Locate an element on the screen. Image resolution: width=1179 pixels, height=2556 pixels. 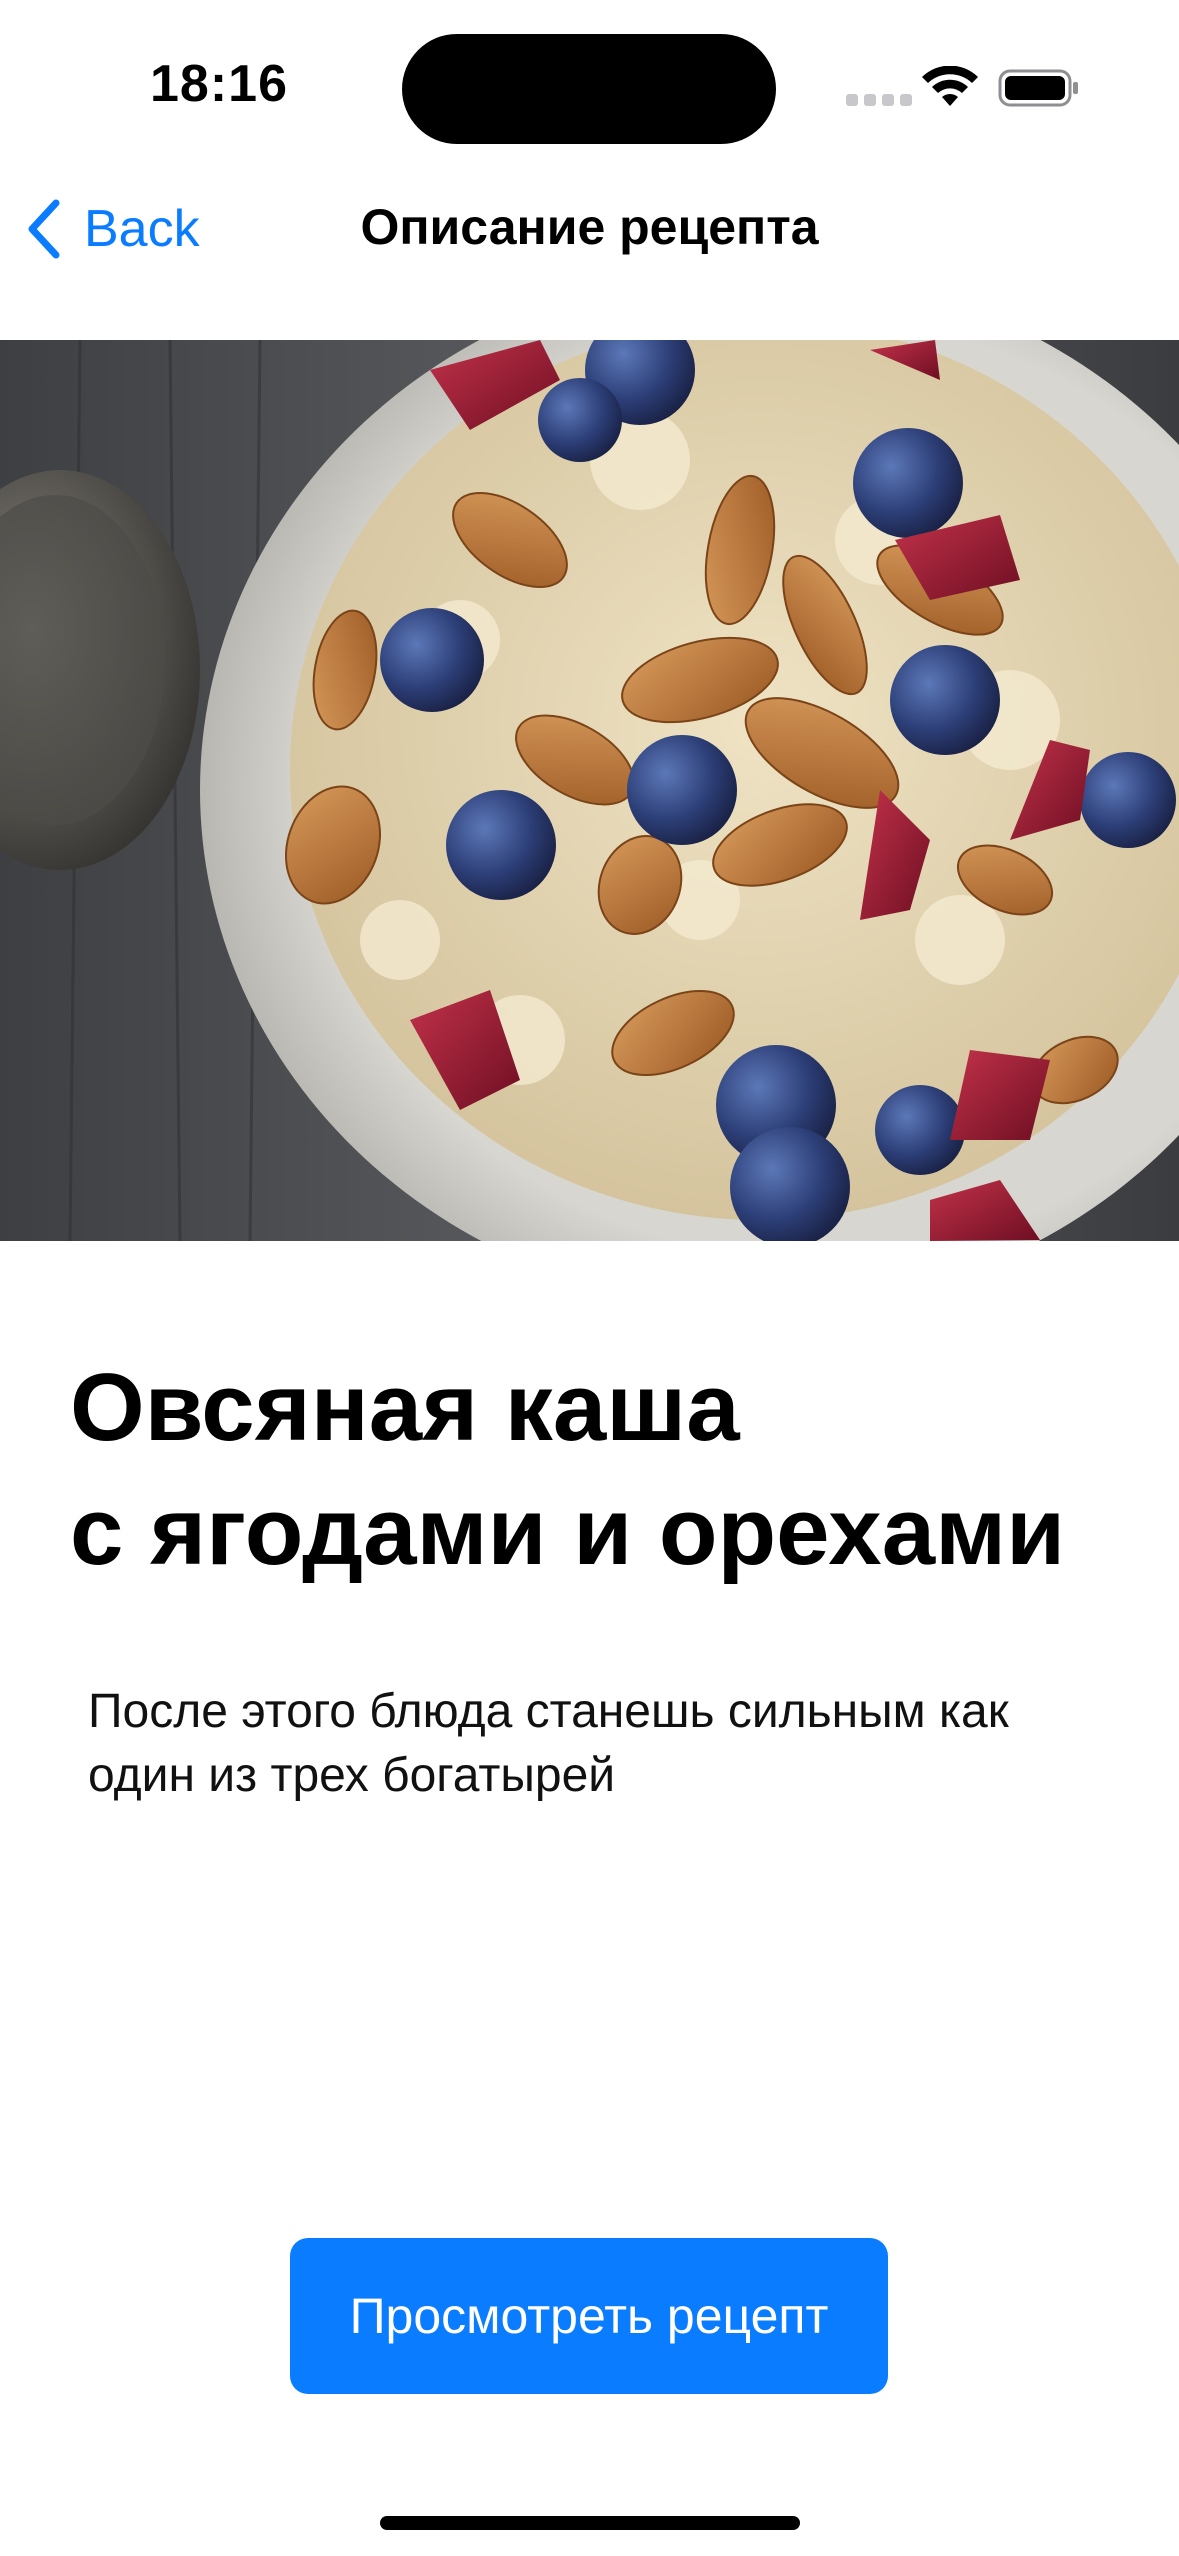
battery-icon is located at coordinates (1038, 88).